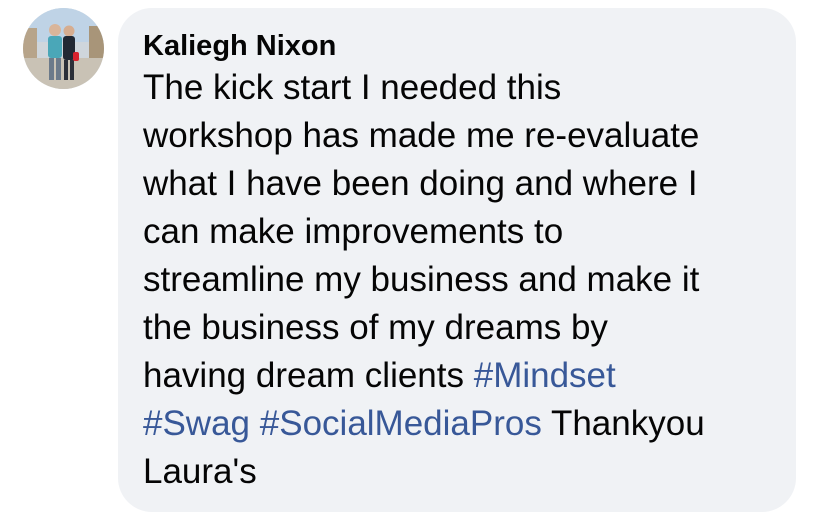 The image size is (828, 523). Describe the element at coordinates (200, 471) in the screenshot. I see `comment-line: Laura's` at that location.